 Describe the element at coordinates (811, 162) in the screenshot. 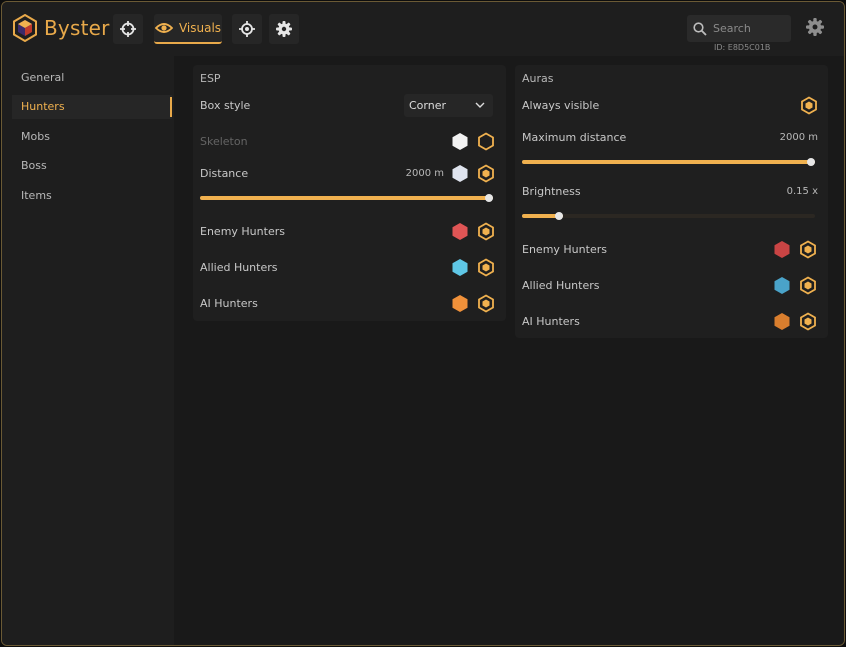

I see `max-distance-slider-knob` at that location.